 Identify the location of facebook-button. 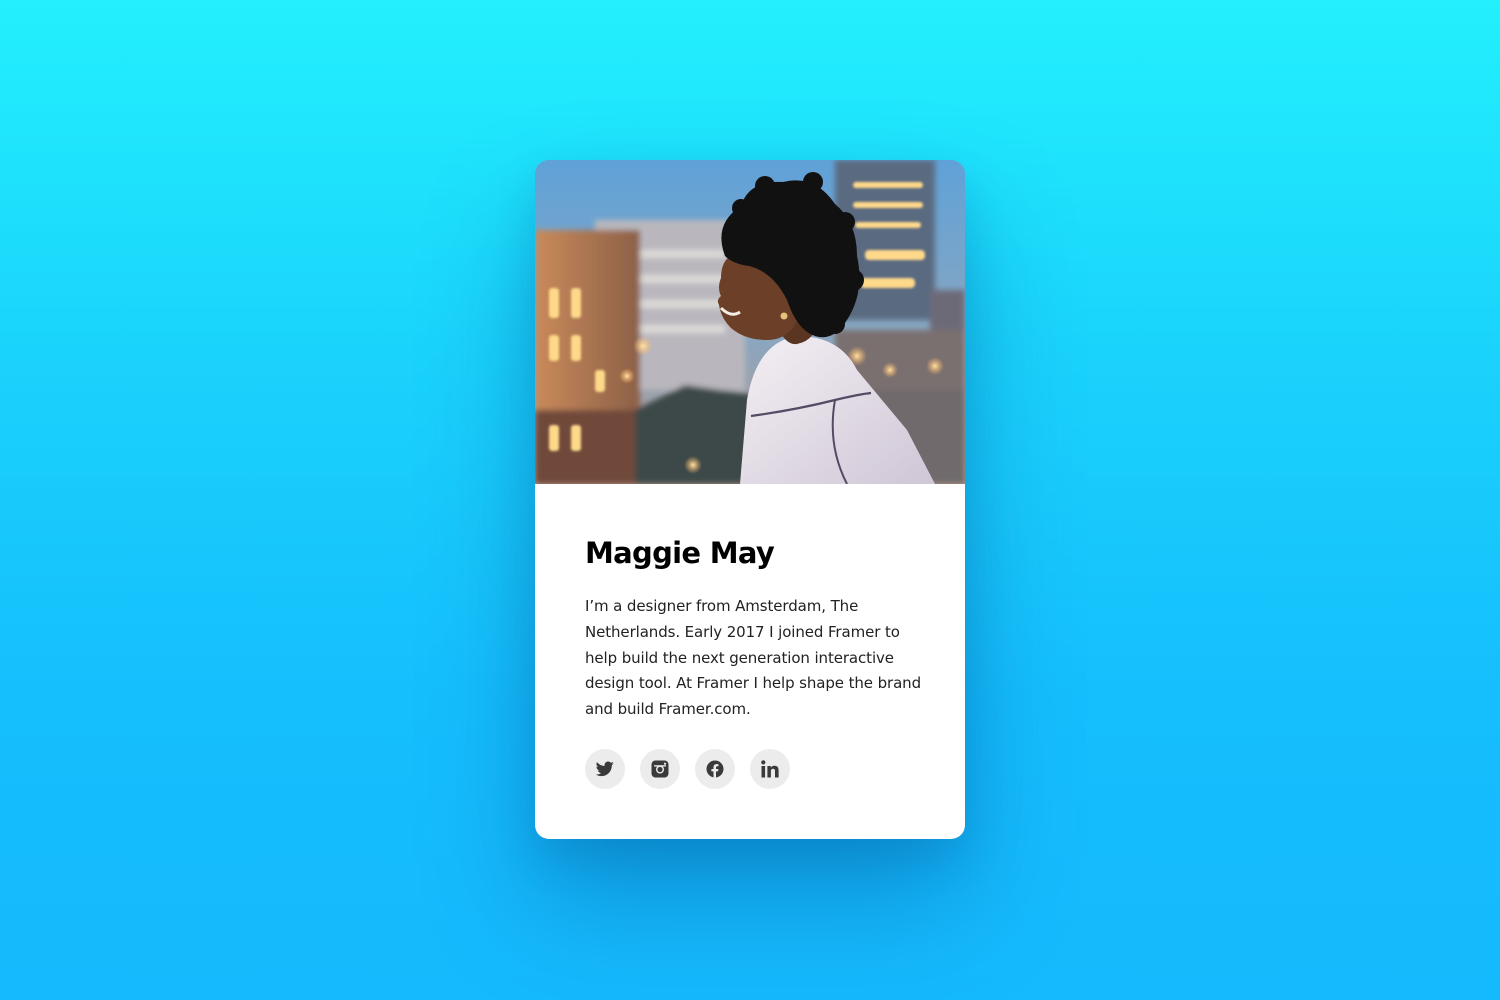
(715, 769).